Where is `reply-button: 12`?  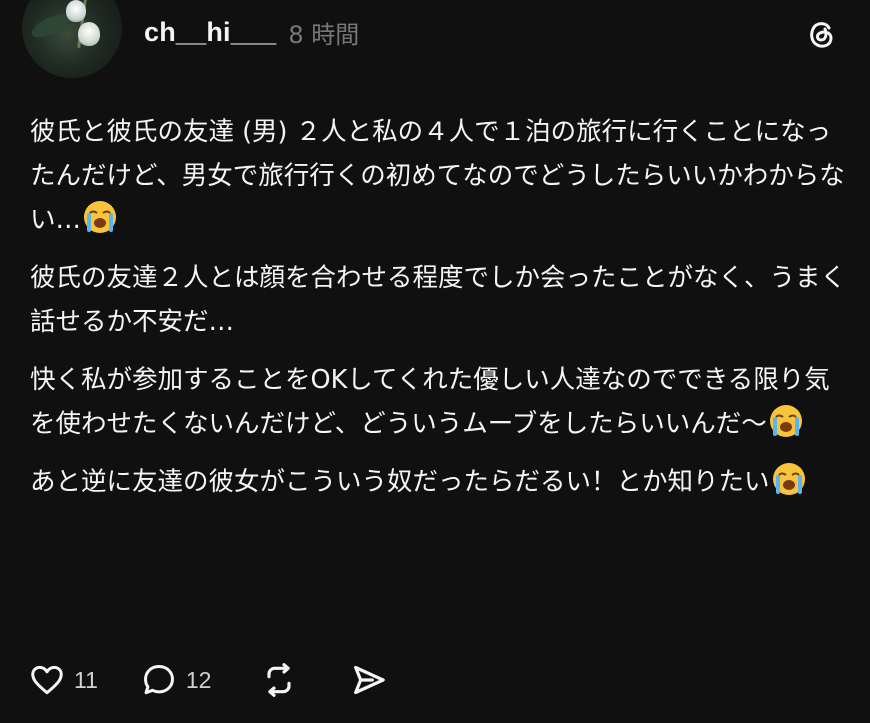 reply-button: 12 is located at coordinates (176, 680).